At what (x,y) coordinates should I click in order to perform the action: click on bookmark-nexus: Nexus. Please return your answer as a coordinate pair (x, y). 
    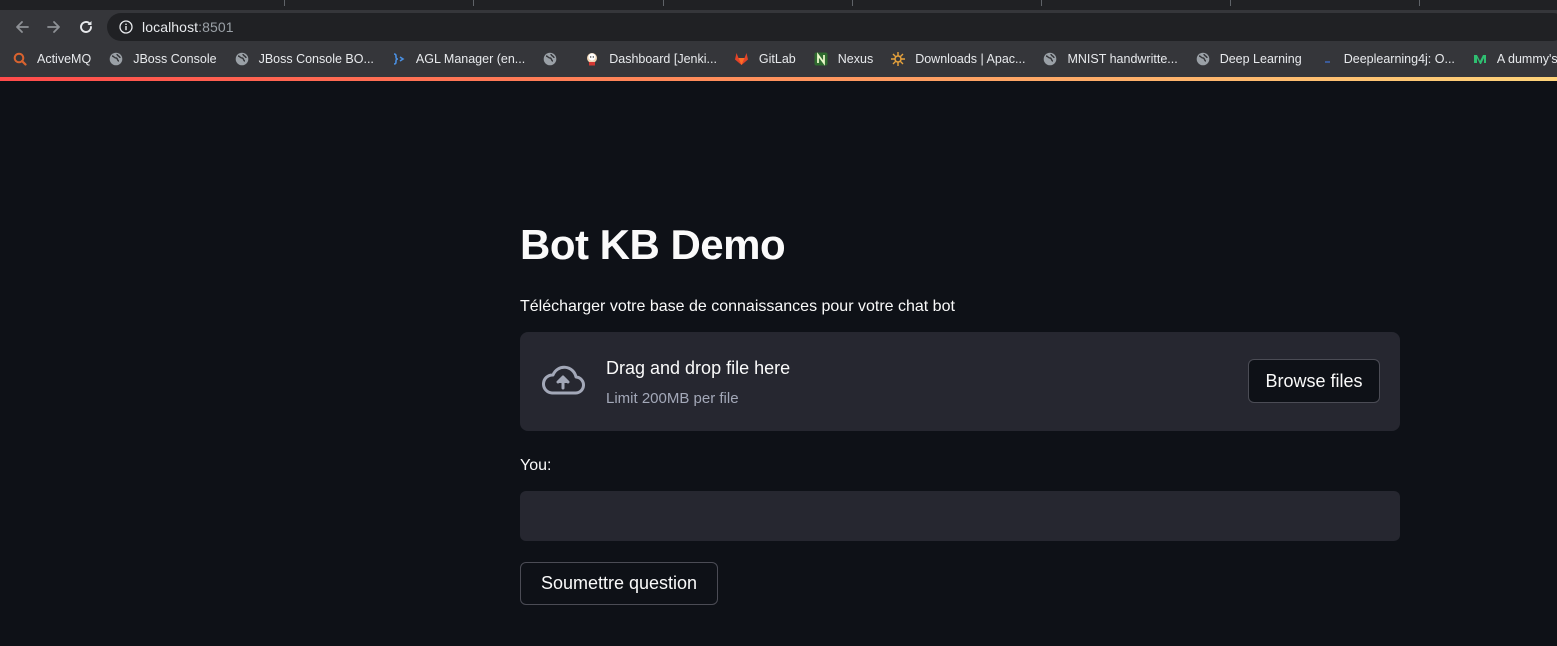
    Looking at the image, I should click on (843, 59).